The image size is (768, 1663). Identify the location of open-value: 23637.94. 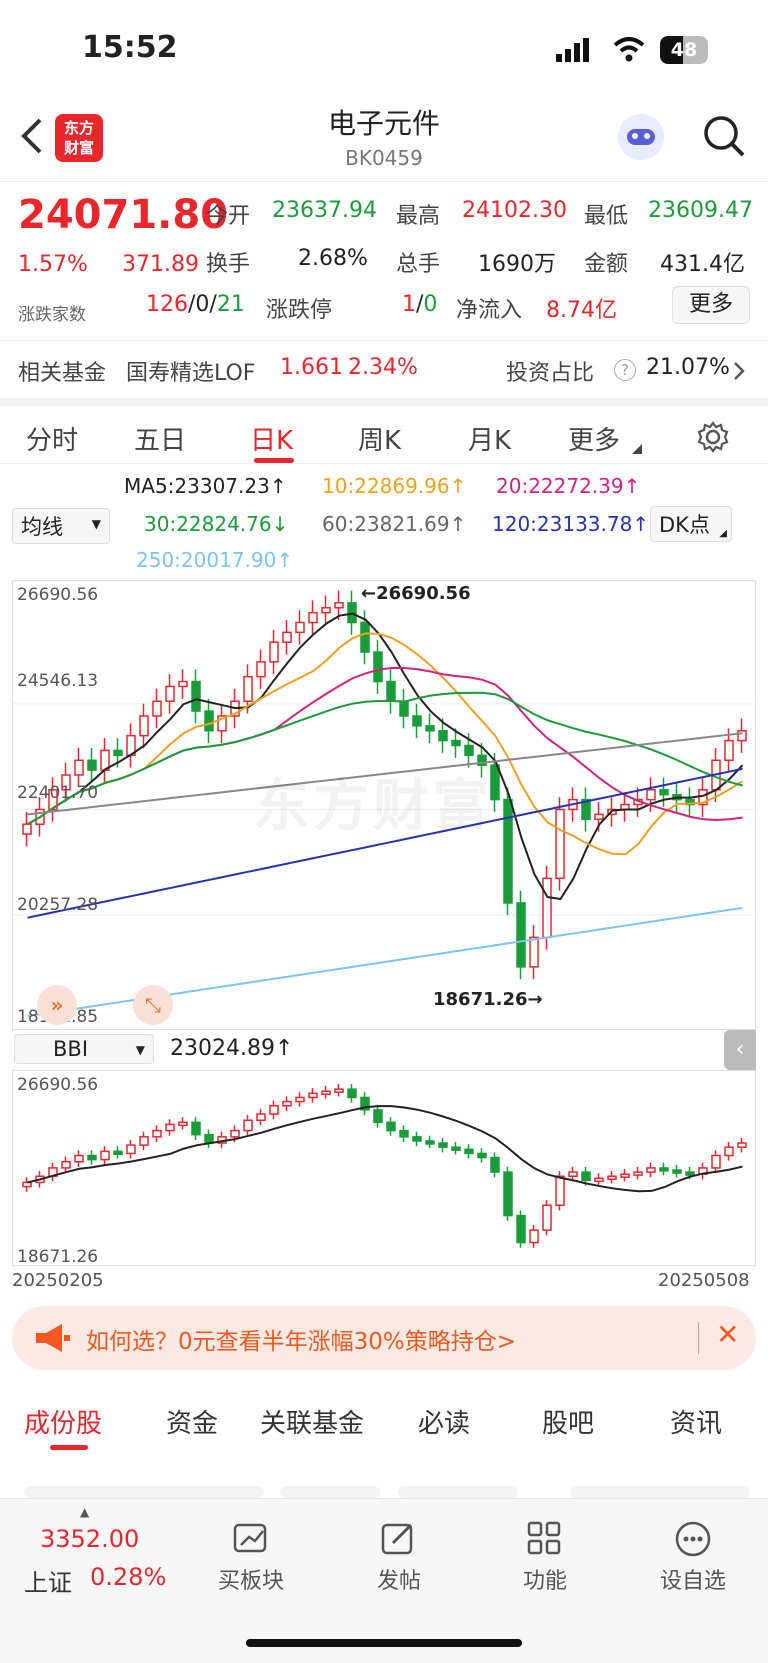
(324, 210).